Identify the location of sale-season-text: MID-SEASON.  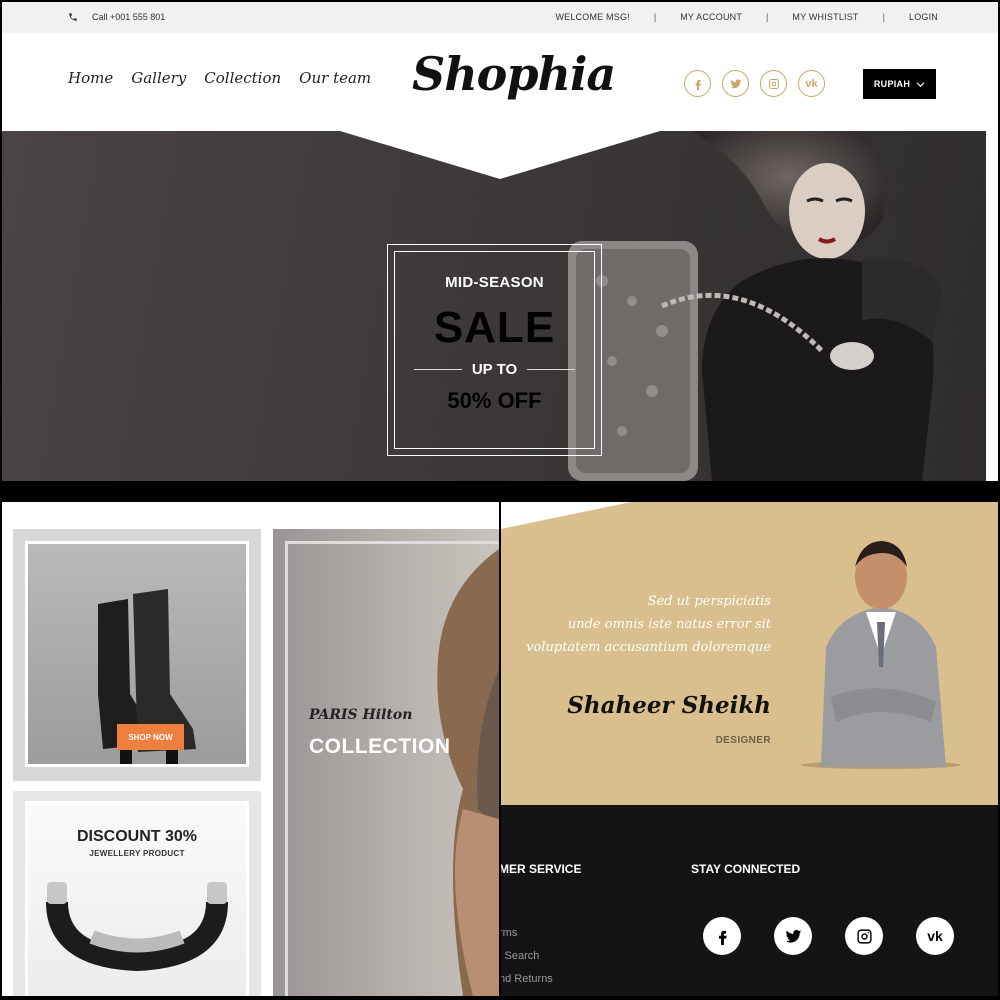
(494, 282).